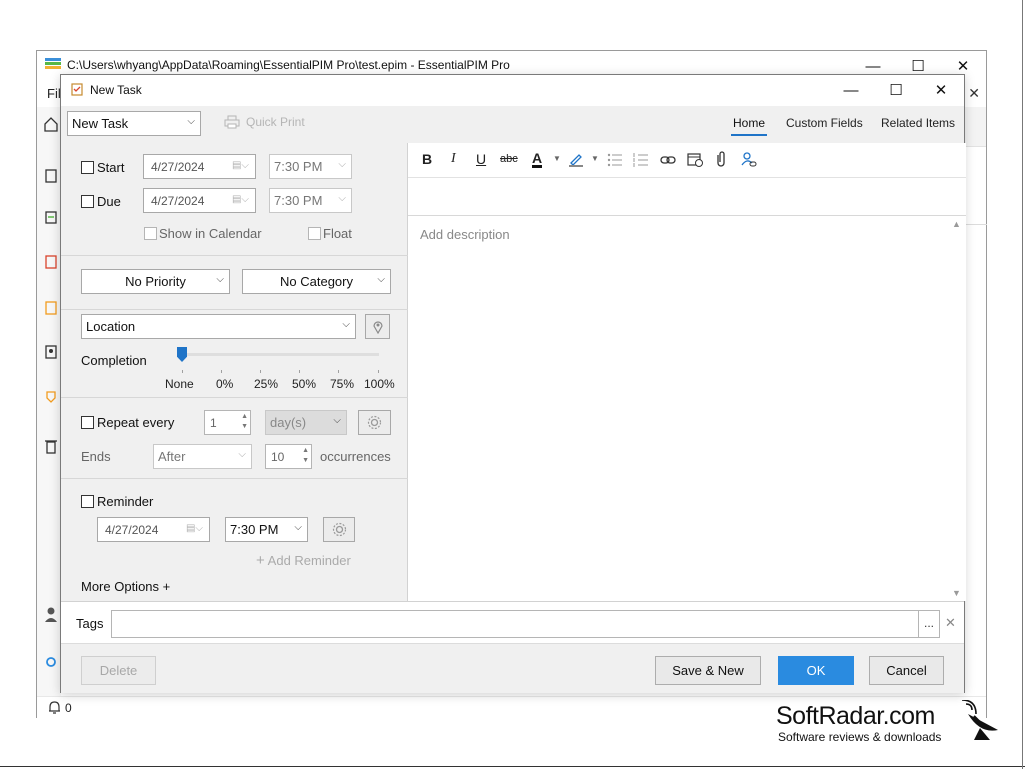 The height and width of the screenshot is (769, 1025). I want to click on item-type-select: New Task ⌵, so click(134, 123).